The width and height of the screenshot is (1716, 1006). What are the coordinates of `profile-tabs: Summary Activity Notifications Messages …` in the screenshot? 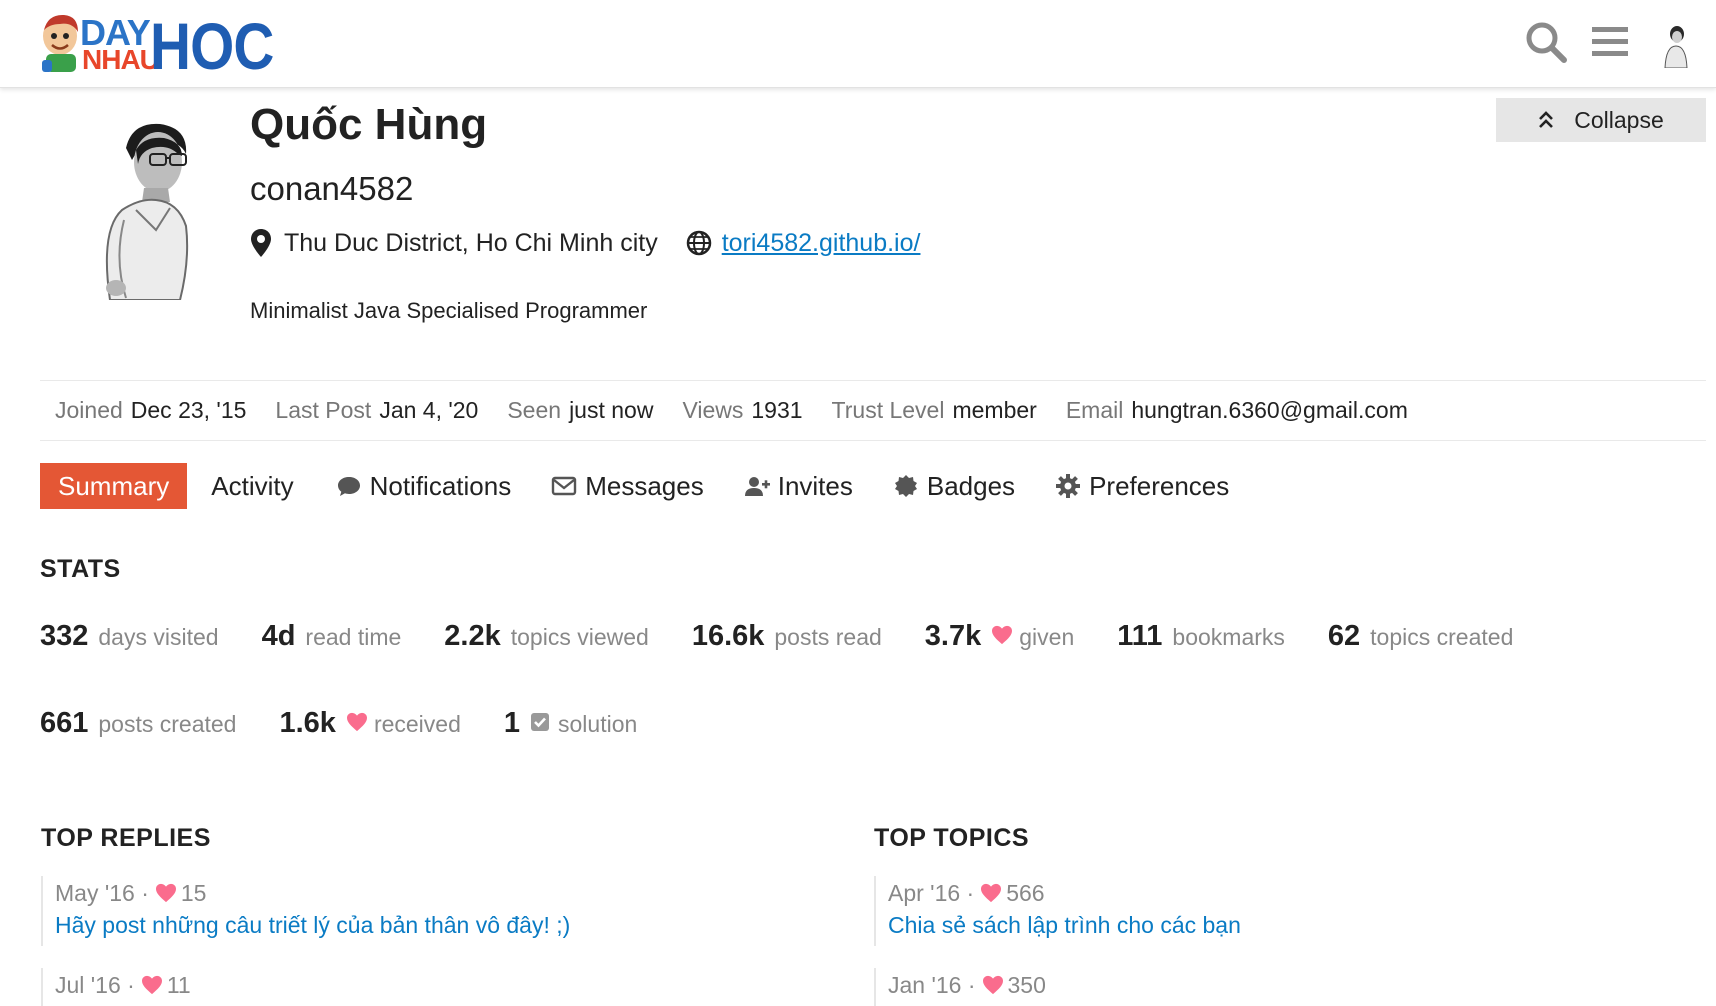 It's located at (634, 486).